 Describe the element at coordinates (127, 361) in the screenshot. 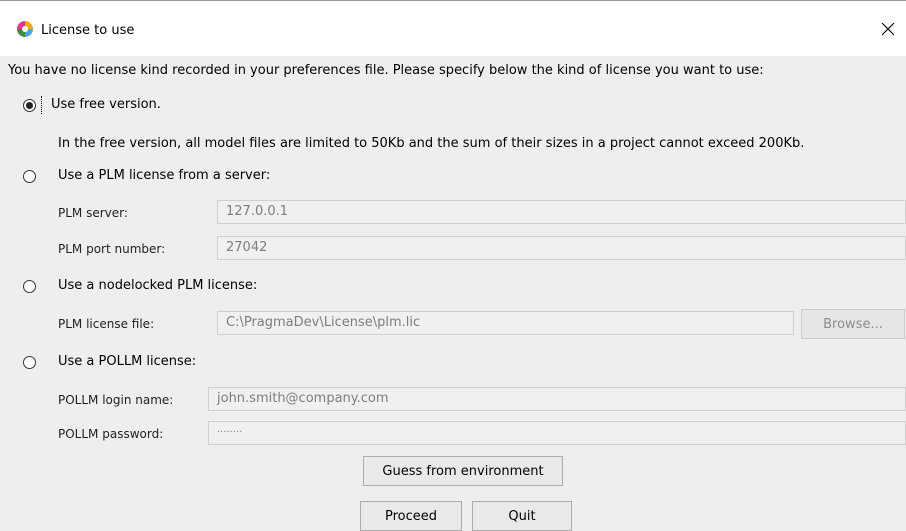

I see `pollm-option-label: Use a POLLM license:` at that location.